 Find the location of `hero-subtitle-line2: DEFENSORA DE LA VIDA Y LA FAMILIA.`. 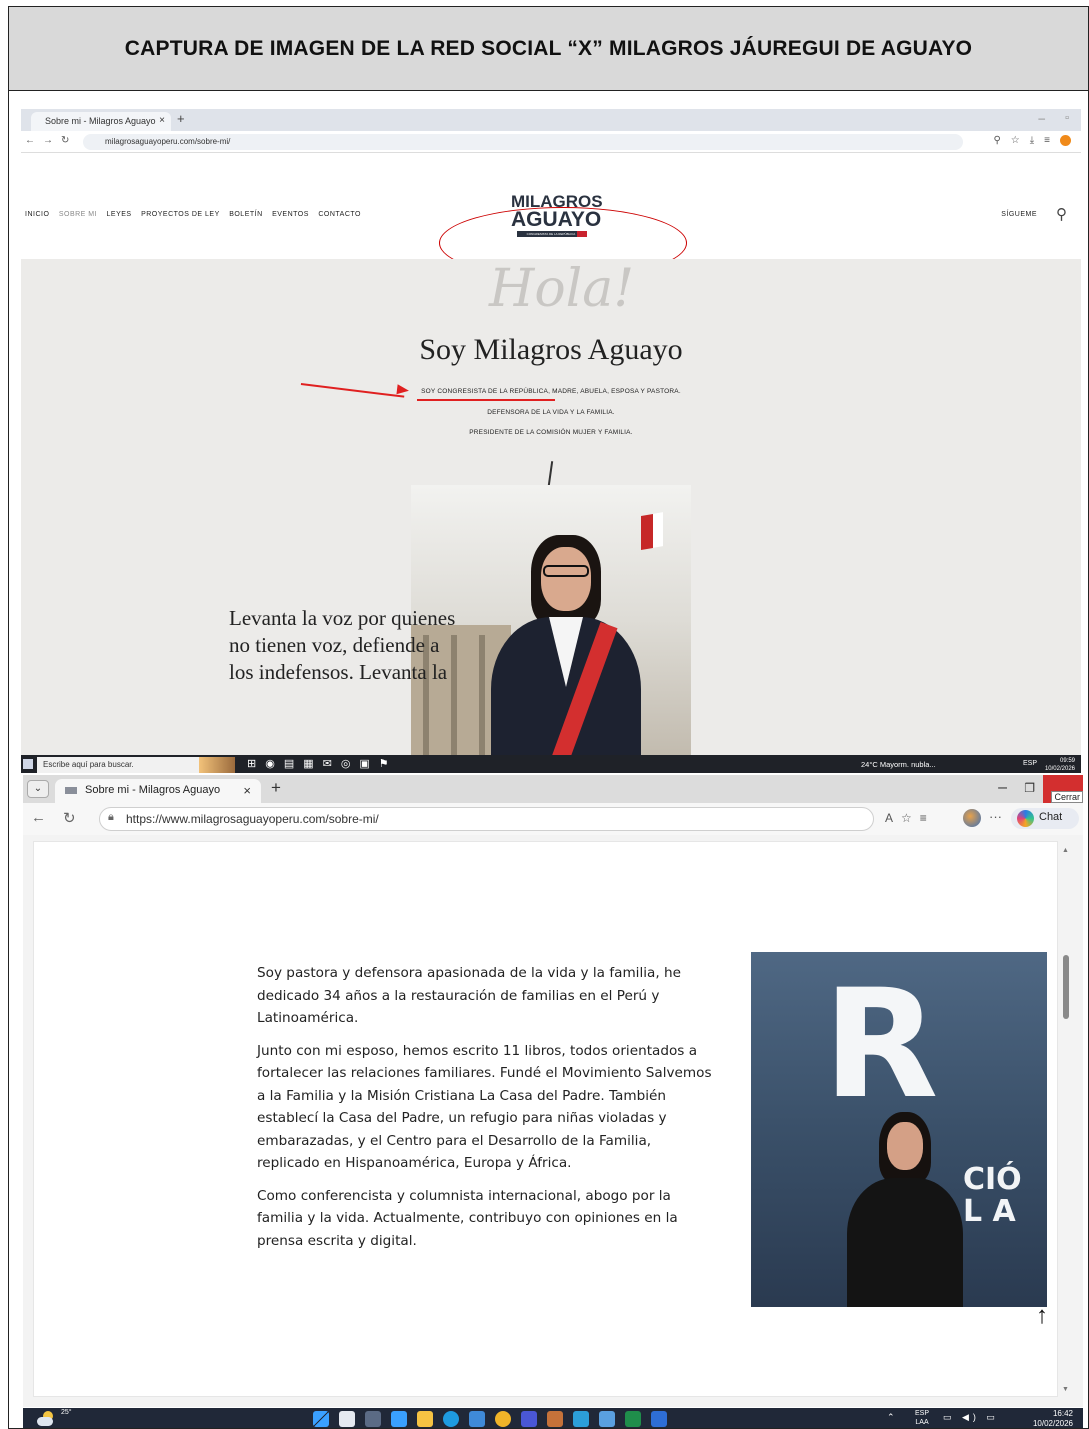

hero-subtitle-line2: DEFENSORA DE LA VIDA Y LA FAMILIA. is located at coordinates (551, 412).